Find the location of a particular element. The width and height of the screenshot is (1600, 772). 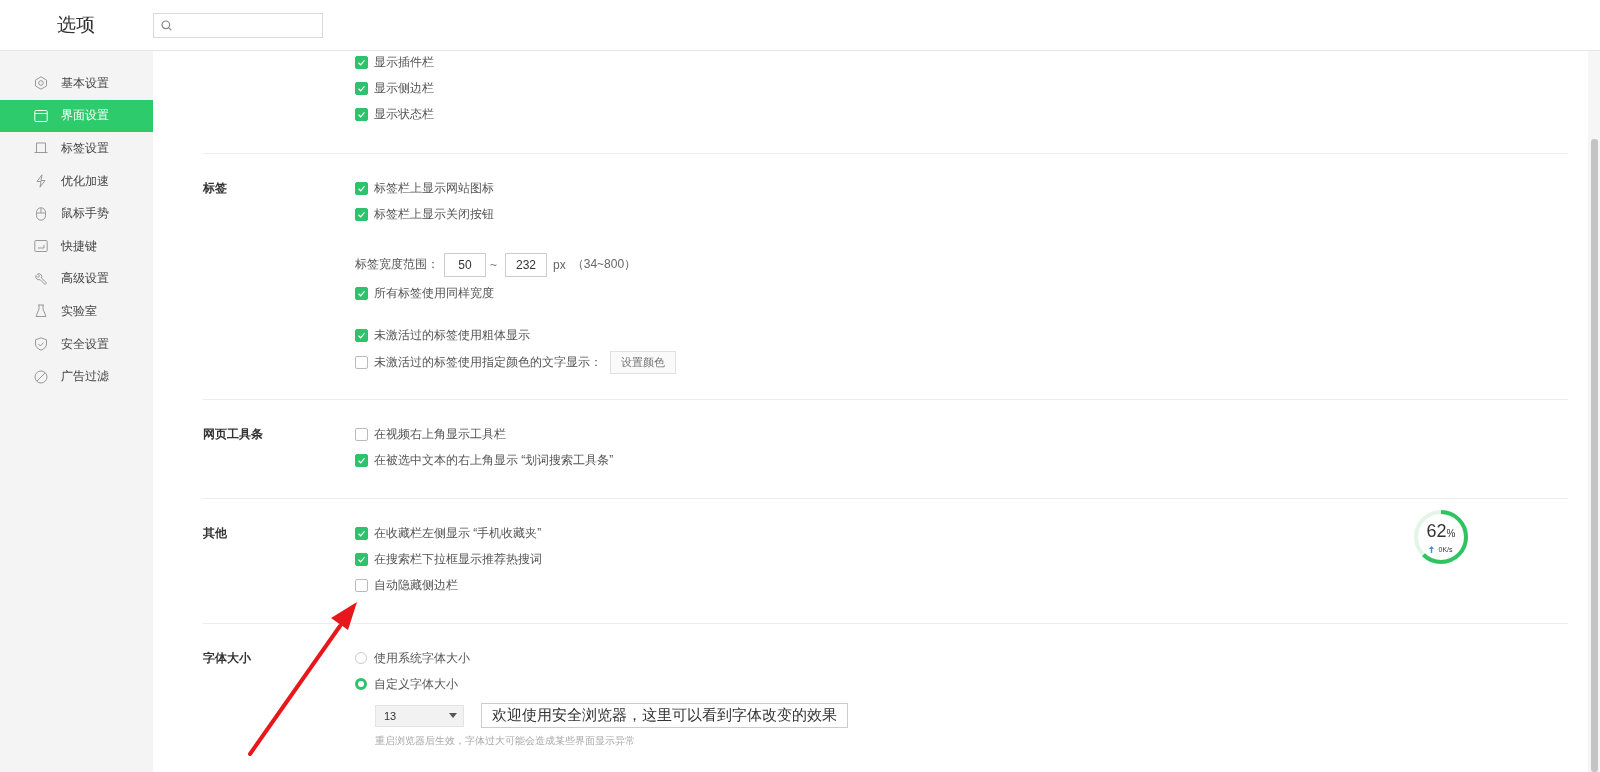

option-label: 标签栏上显示网站图标 is located at coordinates (434, 188).